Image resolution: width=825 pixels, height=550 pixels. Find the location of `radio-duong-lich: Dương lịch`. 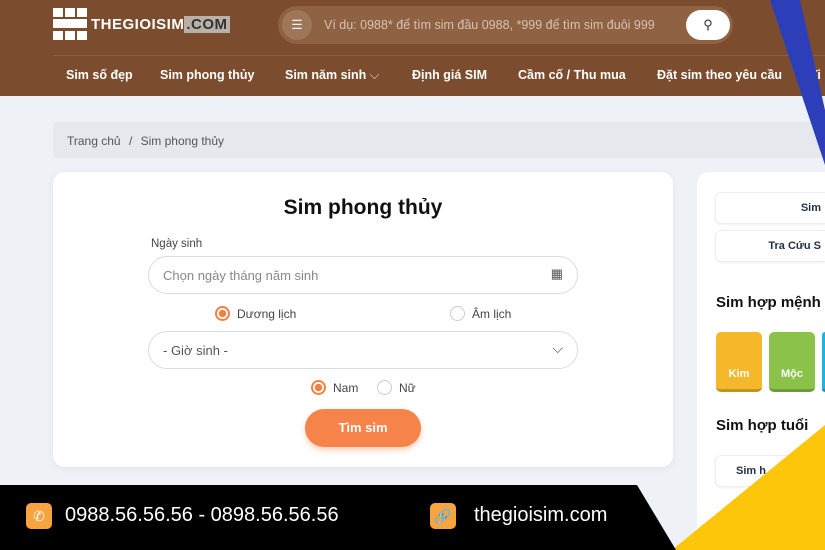

radio-duong-lich: Dương lịch is located at coordinates (255, 313).